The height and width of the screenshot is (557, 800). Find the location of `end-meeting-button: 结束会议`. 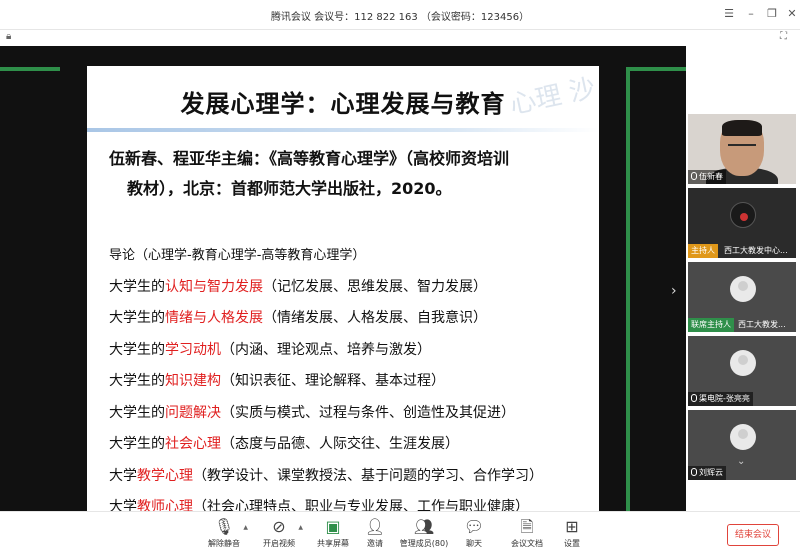

end-meeting-button: 结束会议 is located at coordinates (753, 535).